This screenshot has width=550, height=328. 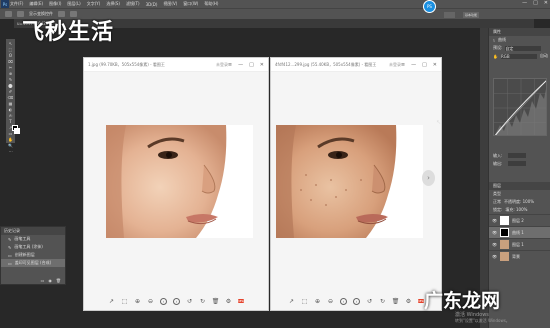 I want to click on viewer-right-login-badge: 未登录, so click(x=395, y=65).